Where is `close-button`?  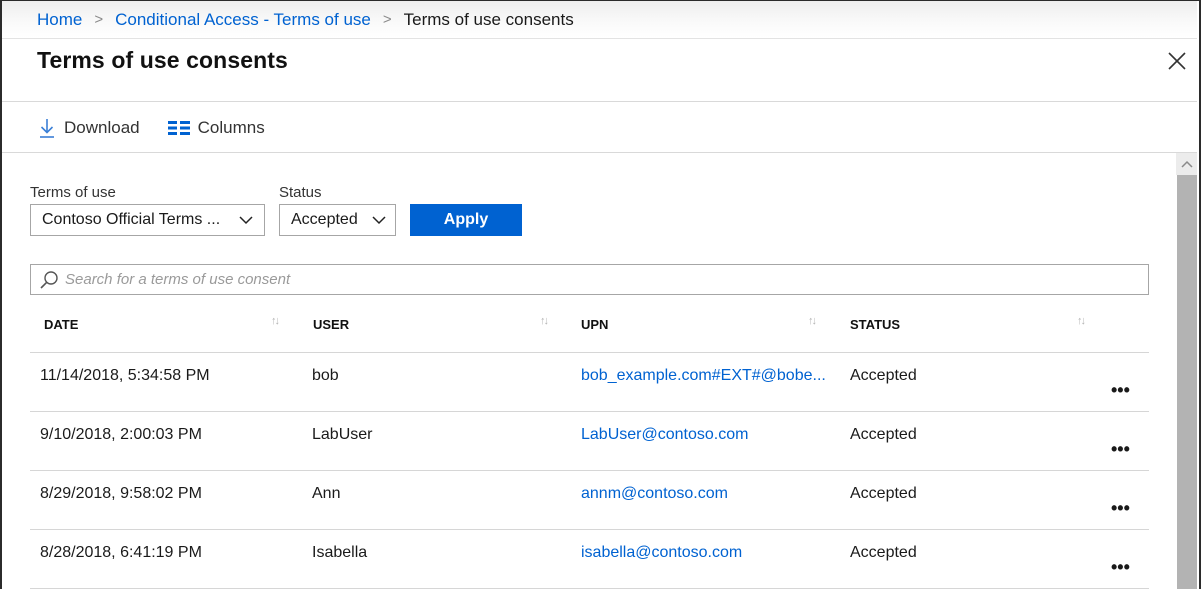
close-button is located at coordinates (1177, 61).